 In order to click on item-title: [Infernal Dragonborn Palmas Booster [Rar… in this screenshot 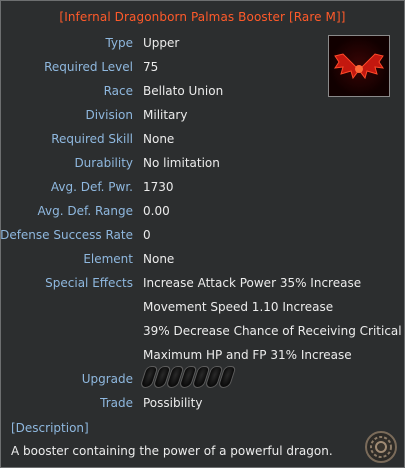, I will do `click(202, 17)`.